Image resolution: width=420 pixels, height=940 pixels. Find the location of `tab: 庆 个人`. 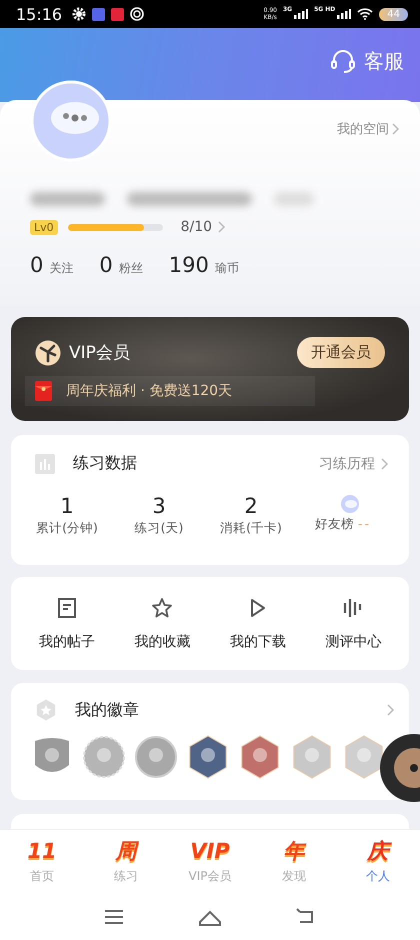

tab: 庆 个人 is located at coordinates (378, 862).